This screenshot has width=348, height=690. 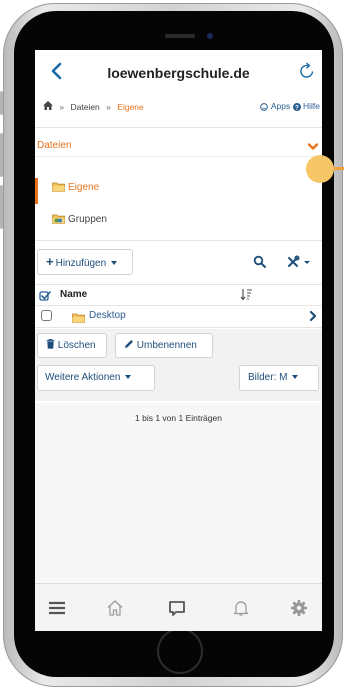 What do you see at coordinates (307, 71) in the screenshot?
I see `reload-icon` at bounding box center [307, 71].